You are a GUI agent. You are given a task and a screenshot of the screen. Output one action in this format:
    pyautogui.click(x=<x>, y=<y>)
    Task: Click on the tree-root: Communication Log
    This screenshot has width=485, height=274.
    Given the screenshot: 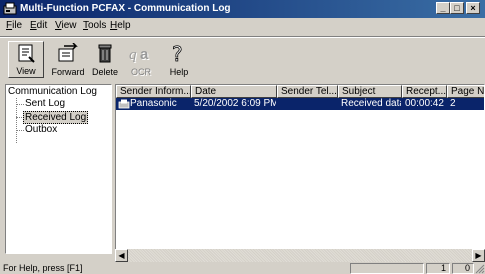 What is the action you would take?
    pyautogui.click(x=52, y=91)
    